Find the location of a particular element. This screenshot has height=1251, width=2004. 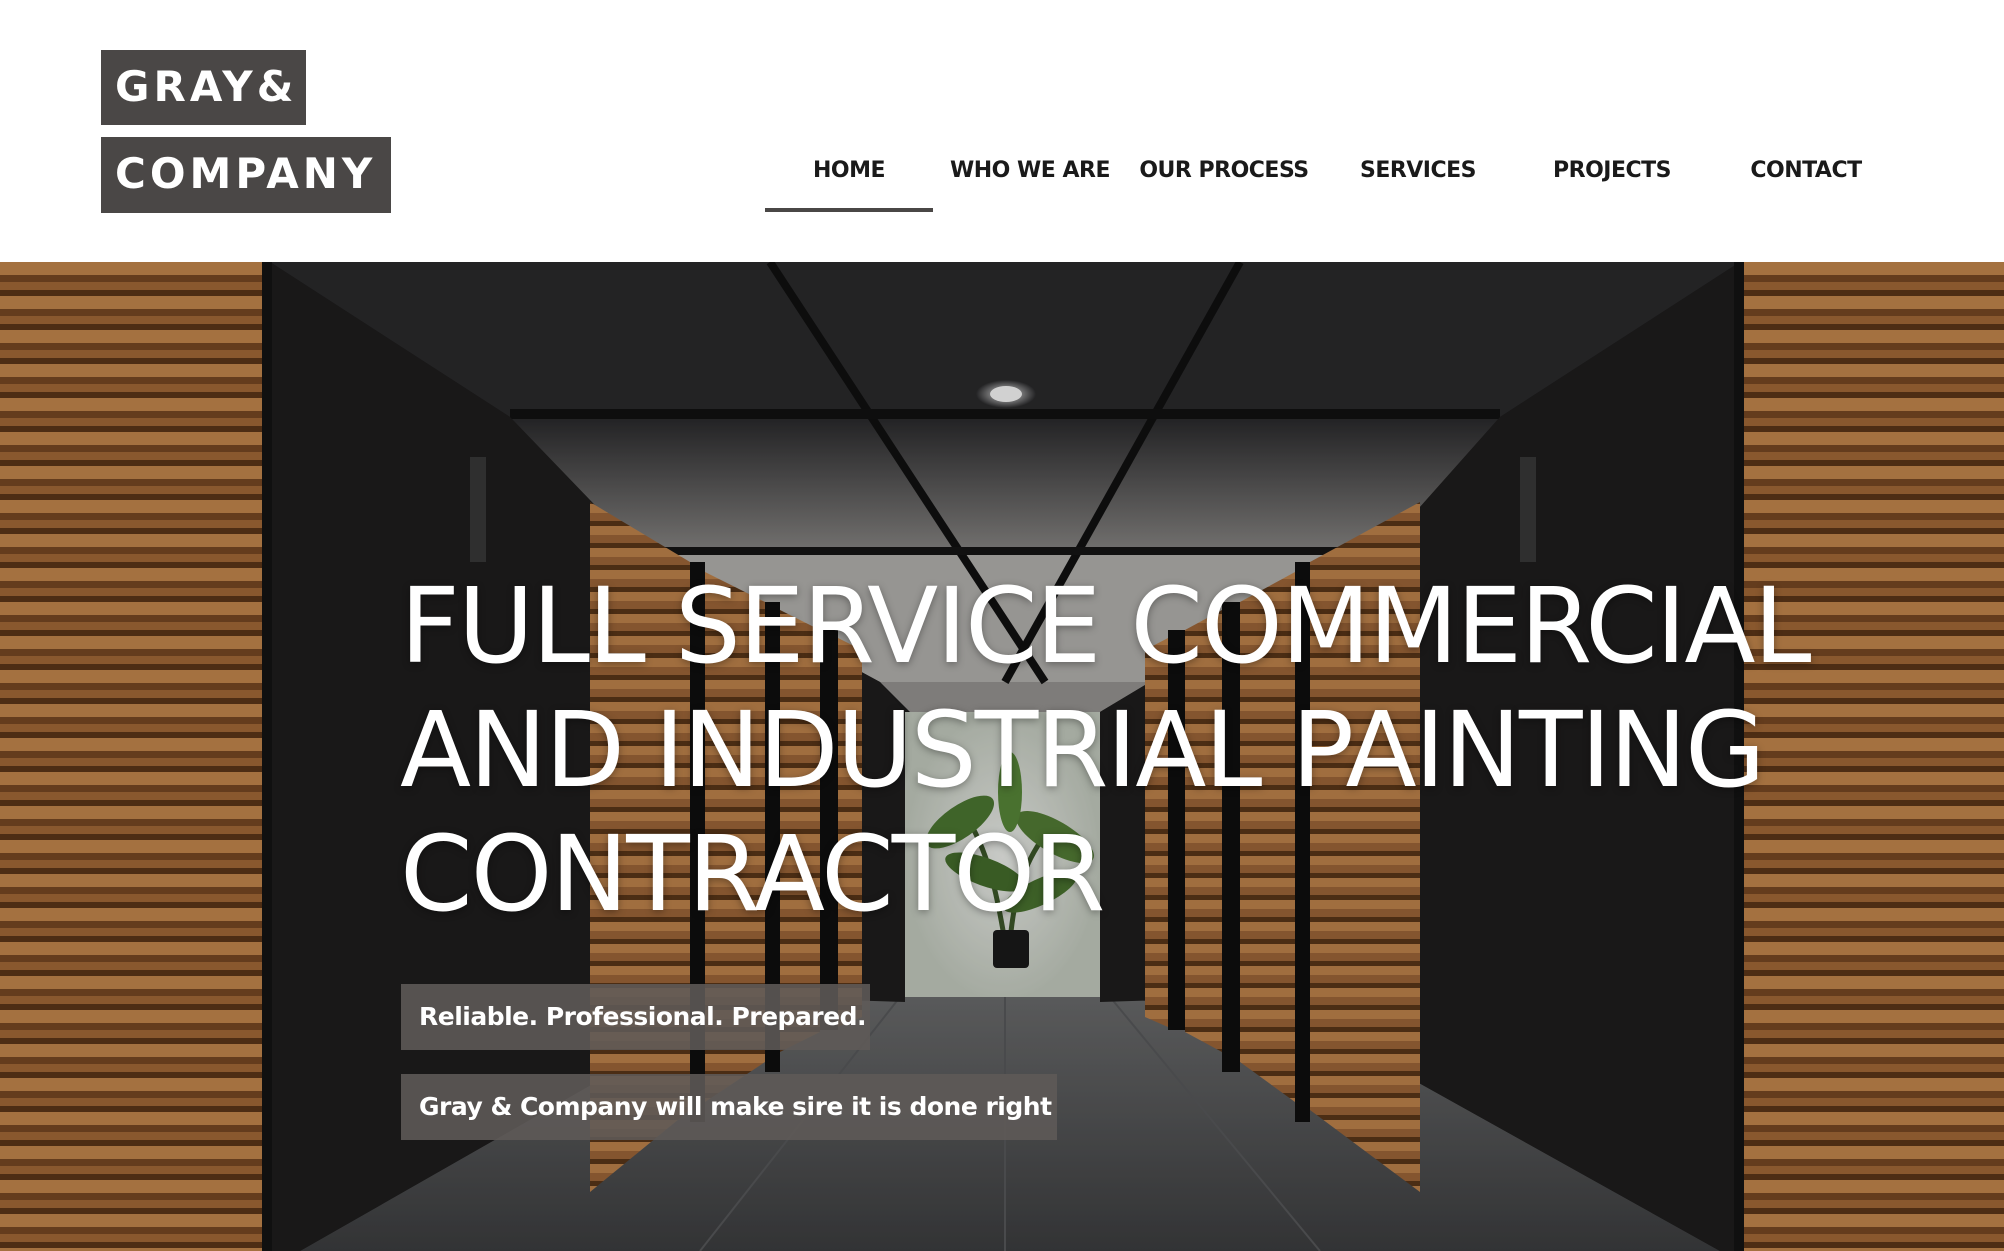

hero-title-line-2: AND INDUSTRIAL PAINTING is located at coordinates (1083, 750).